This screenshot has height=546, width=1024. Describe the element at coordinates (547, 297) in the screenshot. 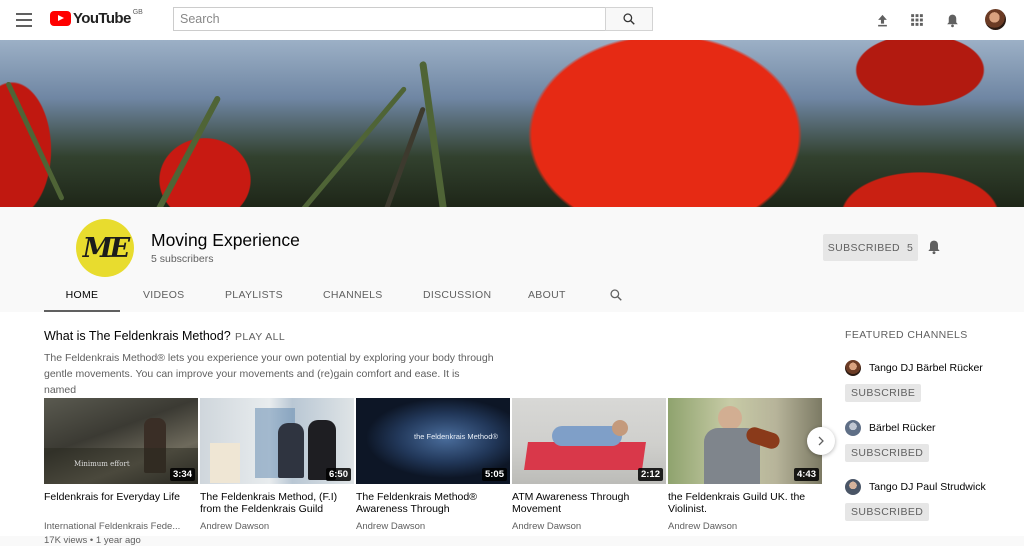

I see `tab-about: ABOUT` at that location.